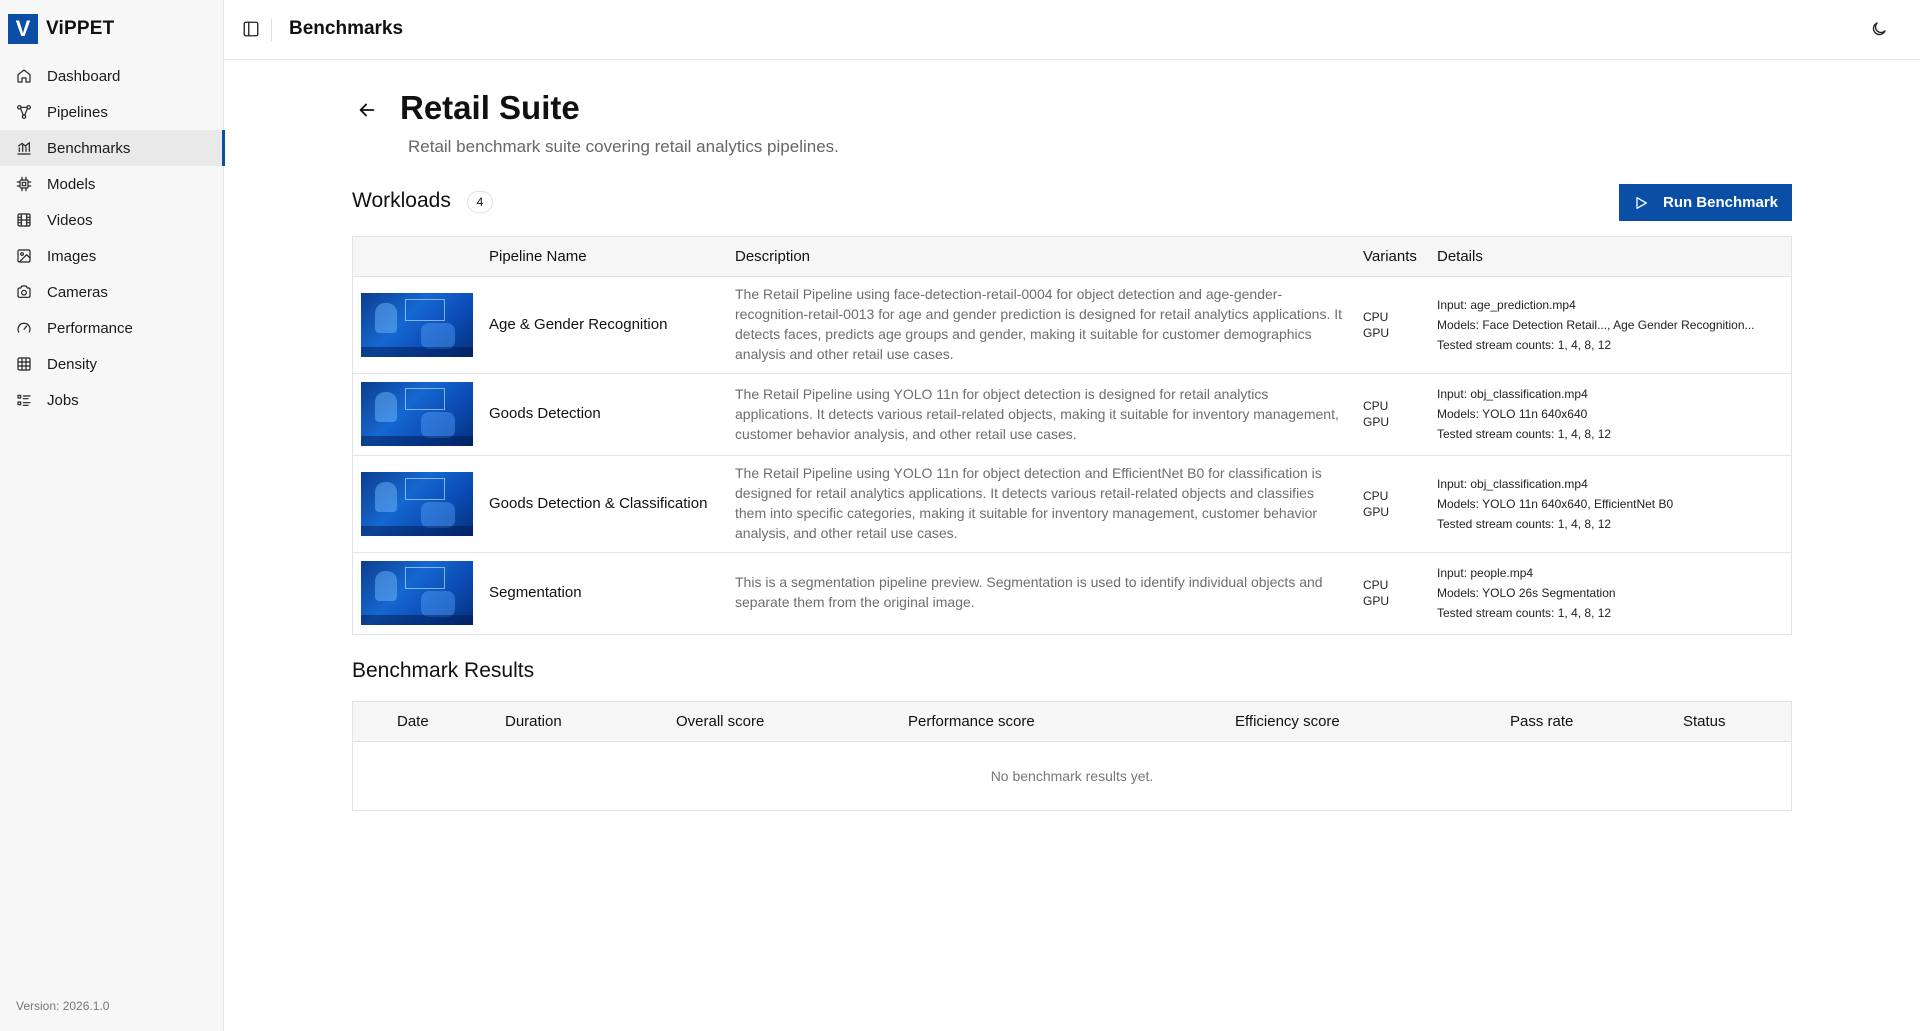 The width and height of the screenshot is (1920, 1031). What do you see at coordinates (112, 328) in the screenshot?
I see `sidebar-item-performance: Performance` at bounding box center [112, 328].